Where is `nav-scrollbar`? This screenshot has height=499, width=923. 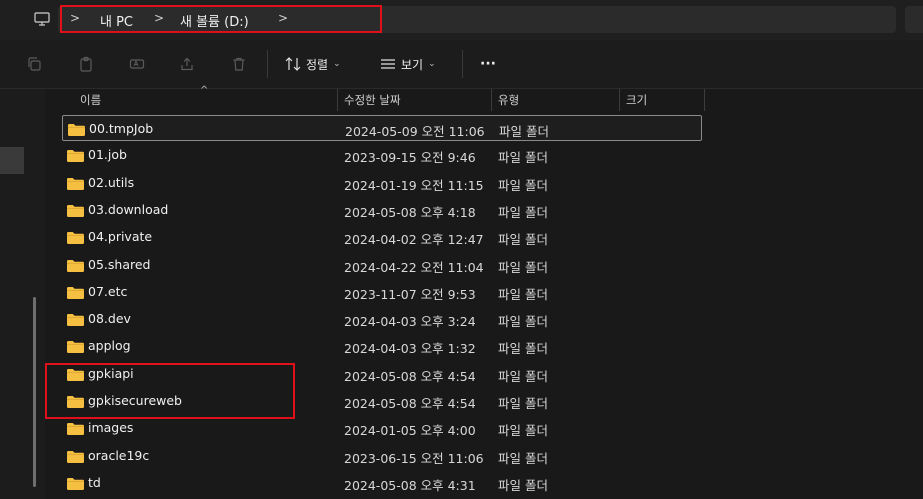 nav-scrollbar is located at coordinates (34, 392).